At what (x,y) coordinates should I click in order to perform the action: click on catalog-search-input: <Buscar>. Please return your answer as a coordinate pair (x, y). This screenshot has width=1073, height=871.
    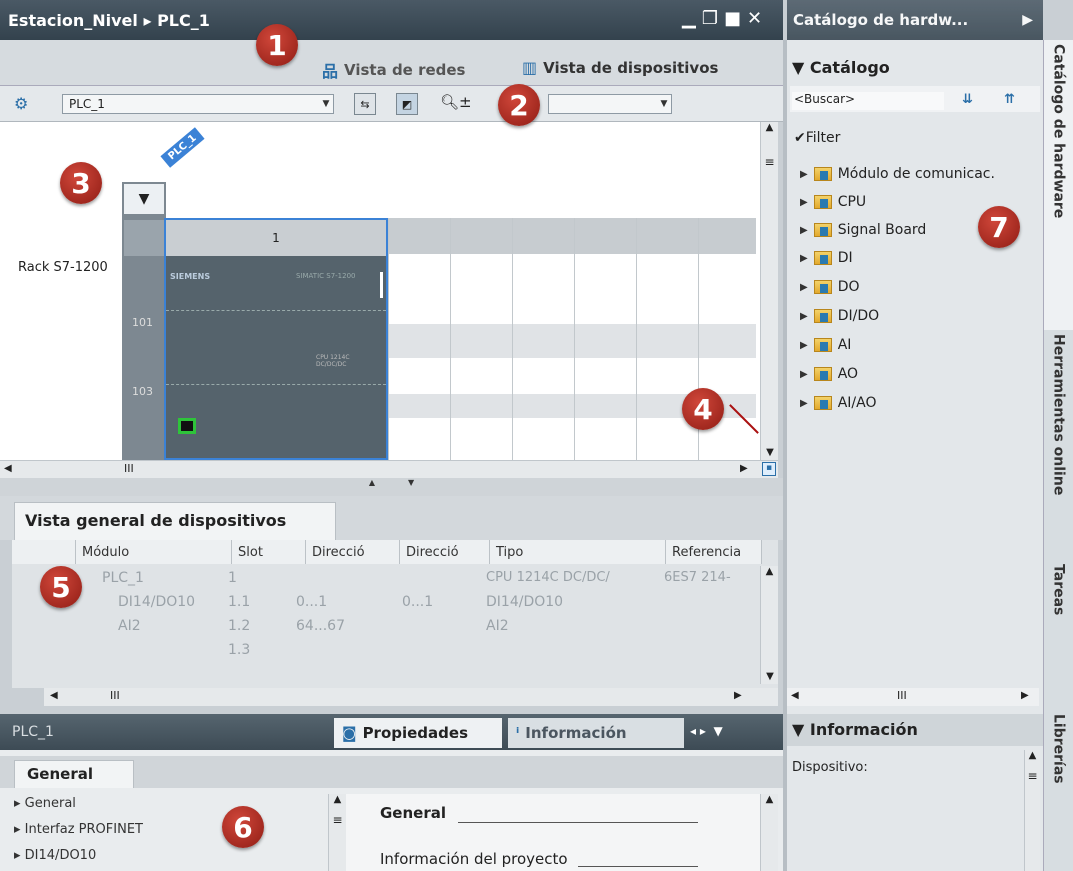
    Looking at the image, I should click on (868, 101).